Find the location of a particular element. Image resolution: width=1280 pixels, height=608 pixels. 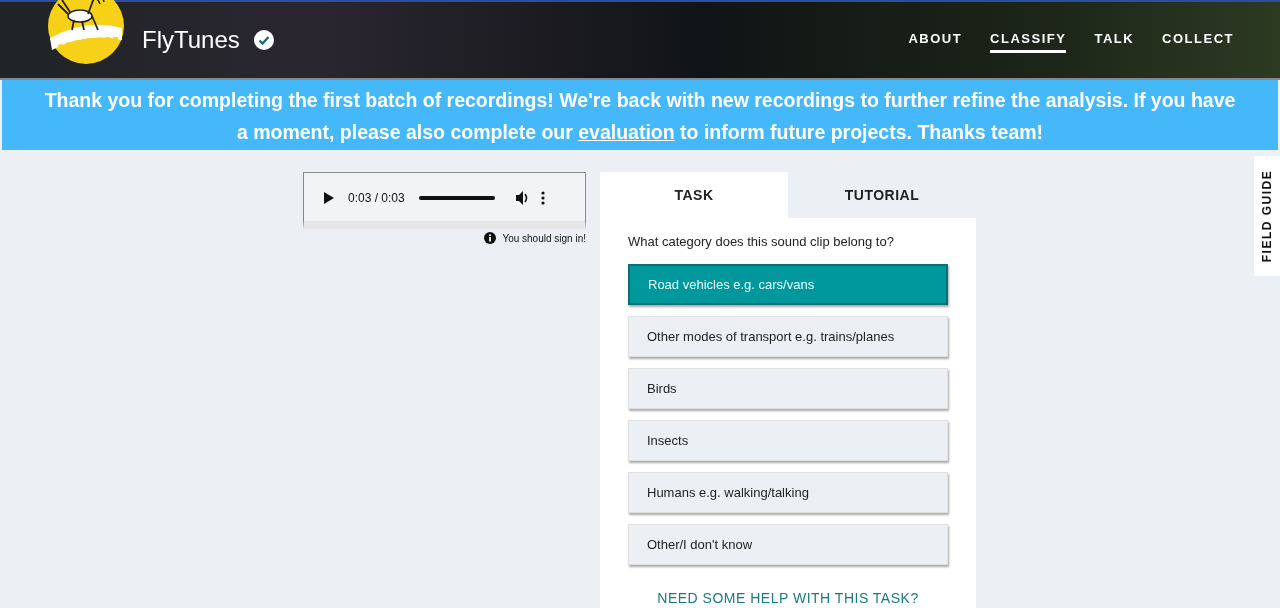

answer-option: Humans e.g. walking/talking is located at coordinates (788, 492).